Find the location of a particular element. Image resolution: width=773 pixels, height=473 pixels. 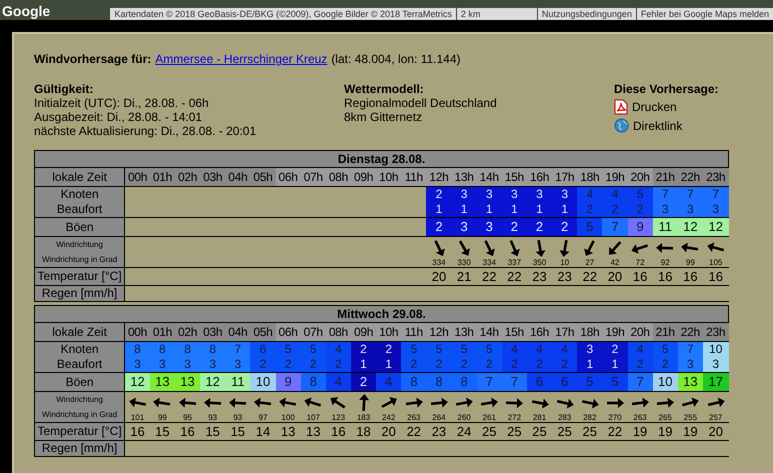

gust-cell: 5 is located at coordinates (589, 382).